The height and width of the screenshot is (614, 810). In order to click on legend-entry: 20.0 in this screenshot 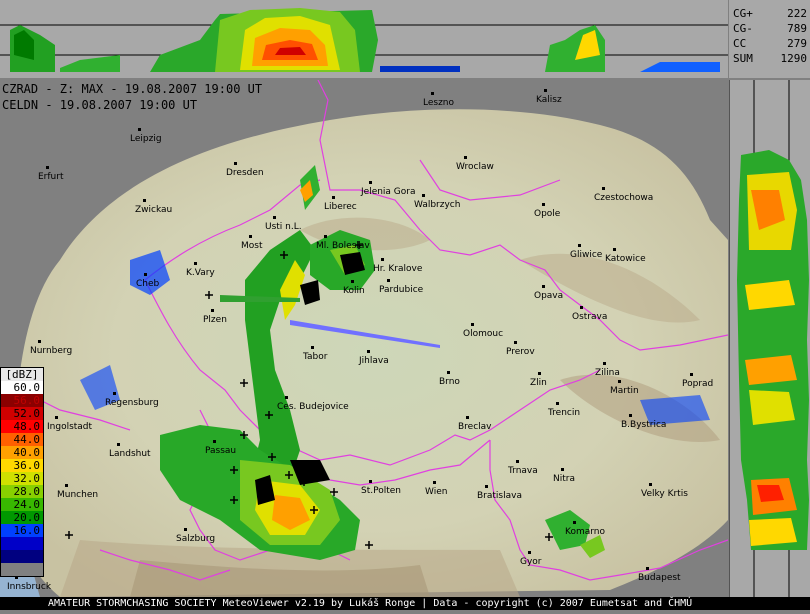, I will do `click(22, 517)`.